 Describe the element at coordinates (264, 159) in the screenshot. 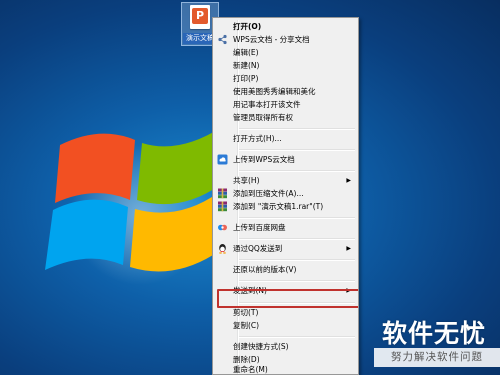

I see `menu-item-label: 上传到WPS云文档` at that location.